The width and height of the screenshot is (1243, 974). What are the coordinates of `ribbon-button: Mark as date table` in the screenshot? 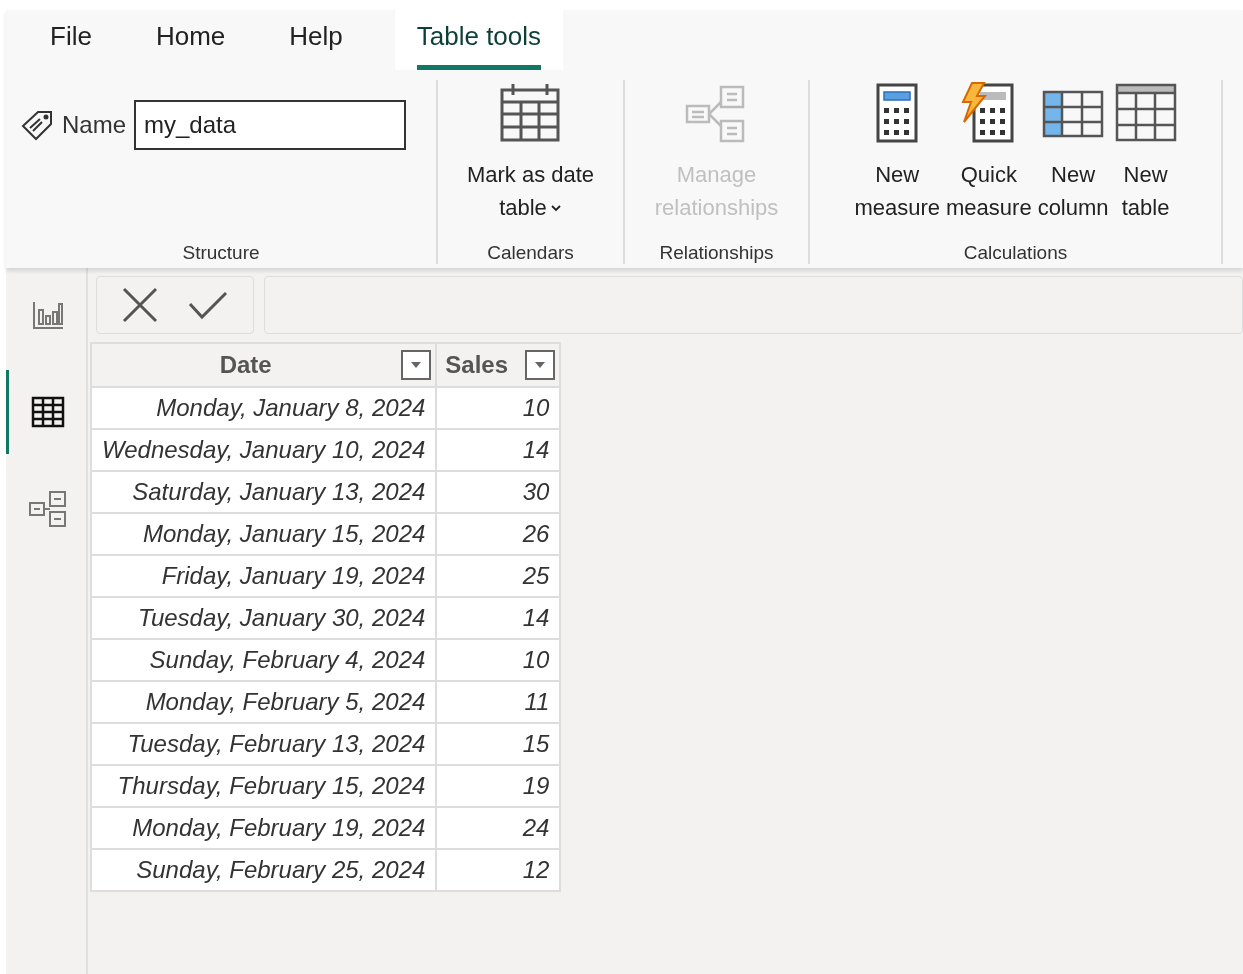 It's located at (530, 152).